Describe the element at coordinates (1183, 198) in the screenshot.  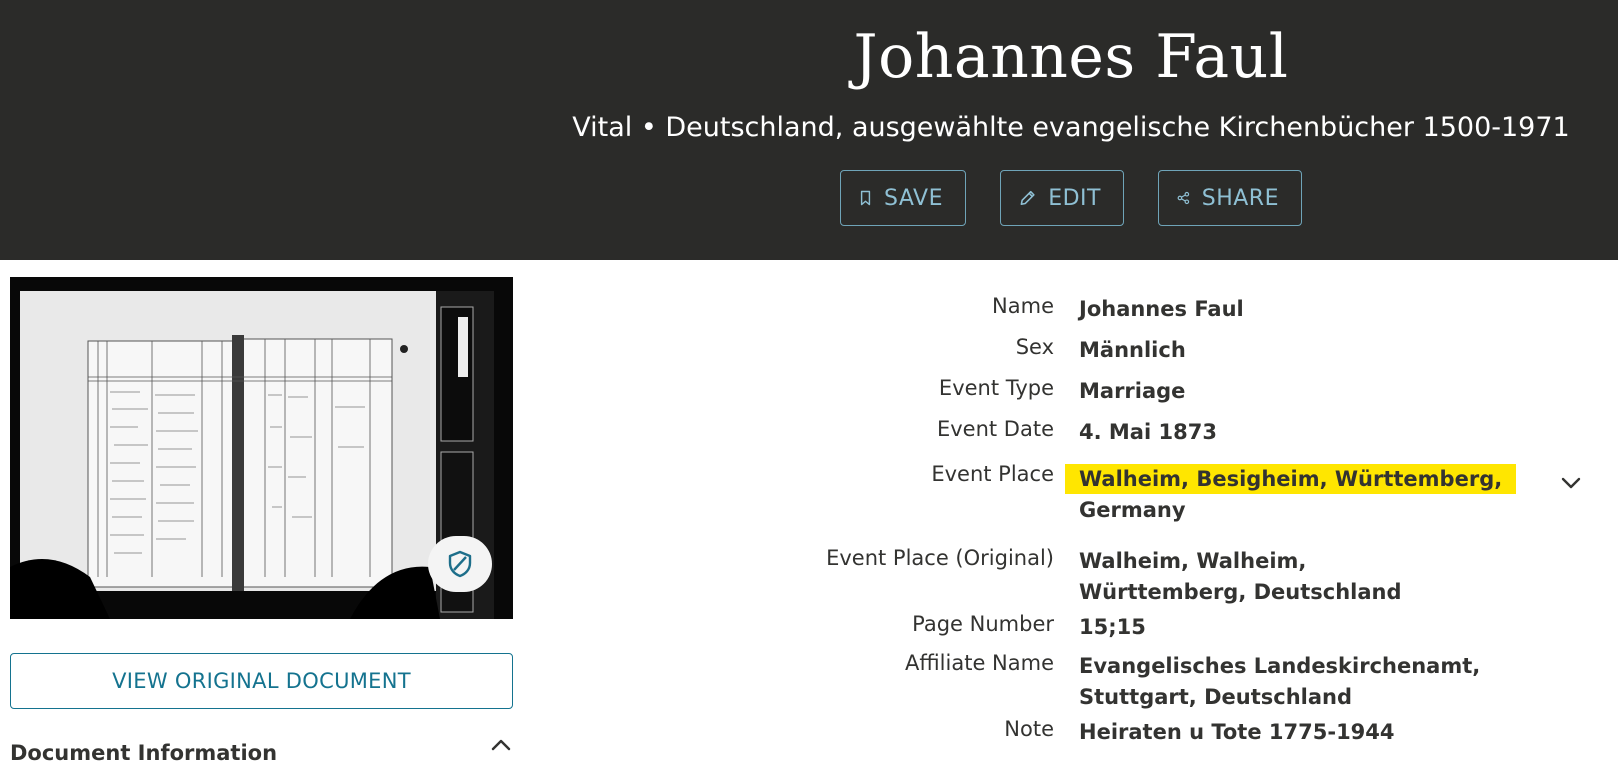
I see `share-icon` at that location.